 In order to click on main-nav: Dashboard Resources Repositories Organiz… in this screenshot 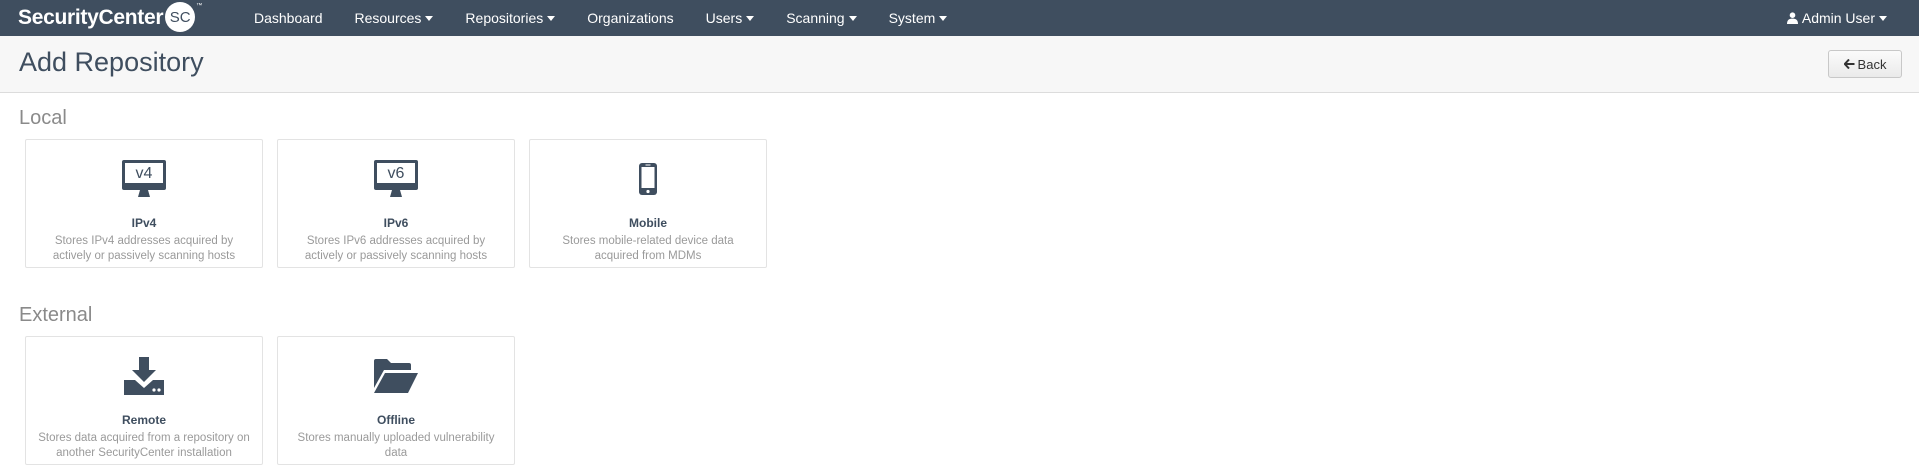, I will do `click(616, 18)`.